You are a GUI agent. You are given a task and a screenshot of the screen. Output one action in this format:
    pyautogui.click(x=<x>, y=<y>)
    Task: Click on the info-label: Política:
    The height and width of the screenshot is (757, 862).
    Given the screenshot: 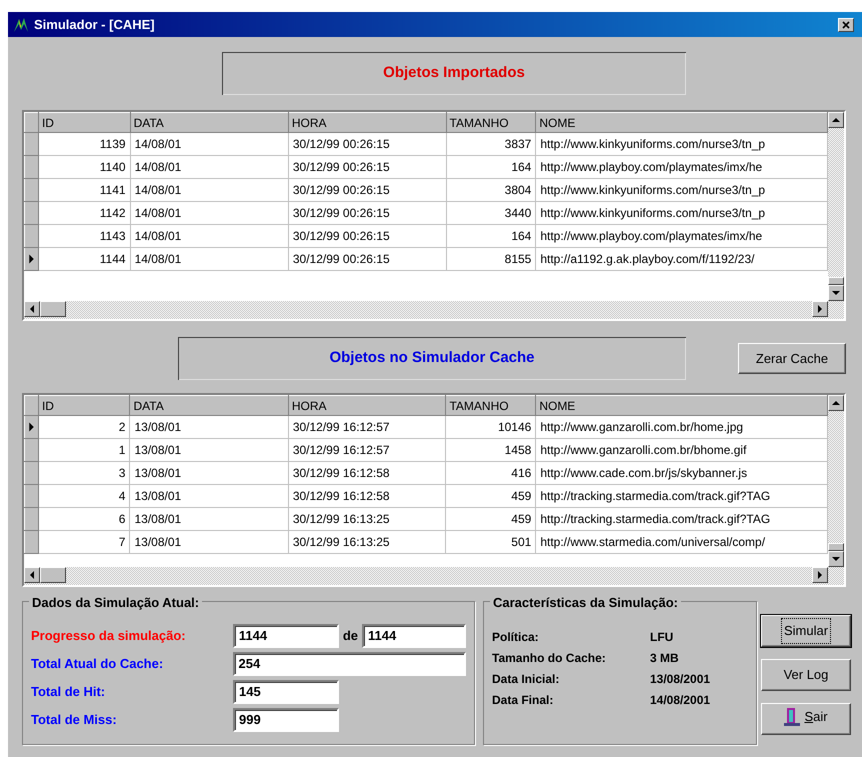 What is the action you would take?
    pyautogui.click(x=516, y=637)
    